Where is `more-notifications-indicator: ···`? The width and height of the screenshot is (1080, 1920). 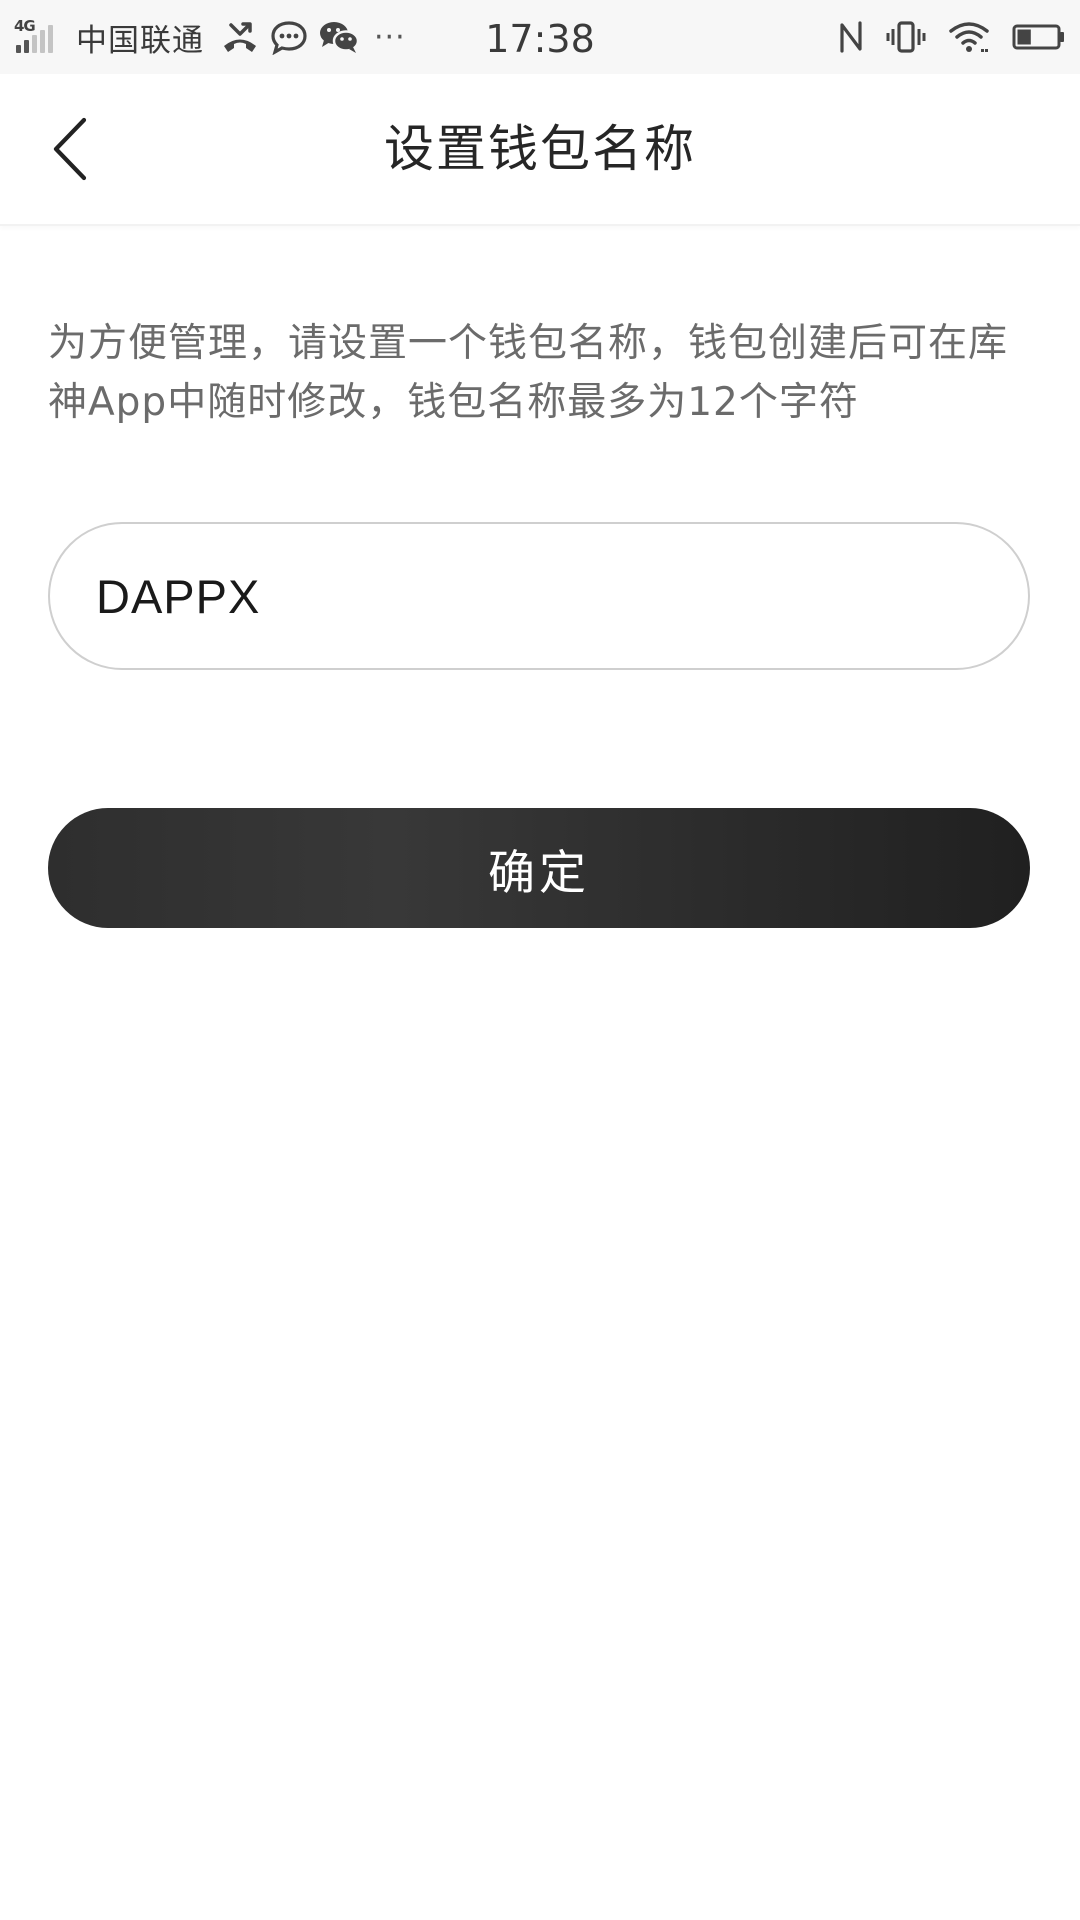
more-notifications-indicator: ··· is located at coordinates (390, 37).